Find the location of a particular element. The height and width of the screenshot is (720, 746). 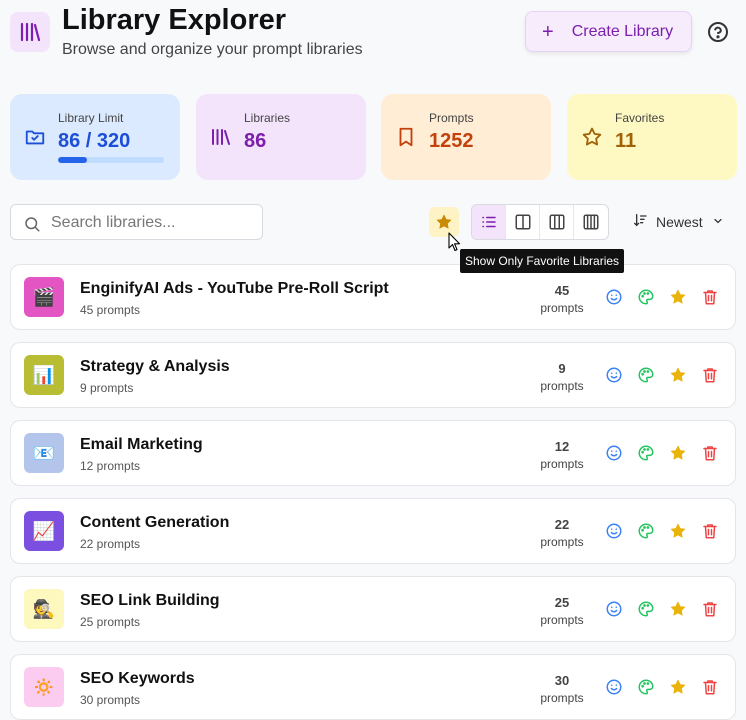

library-icon is located at coordinates (221, 137).